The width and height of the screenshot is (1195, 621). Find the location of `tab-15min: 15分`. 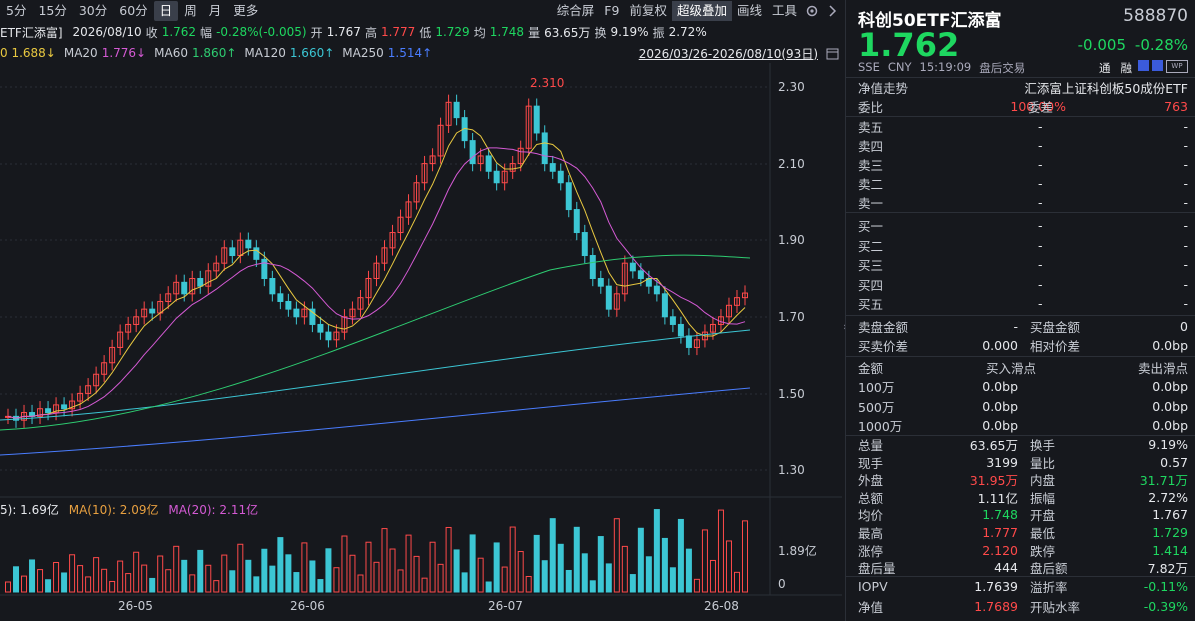

tab-15min: 15分 is located at coordinates (52, 11).